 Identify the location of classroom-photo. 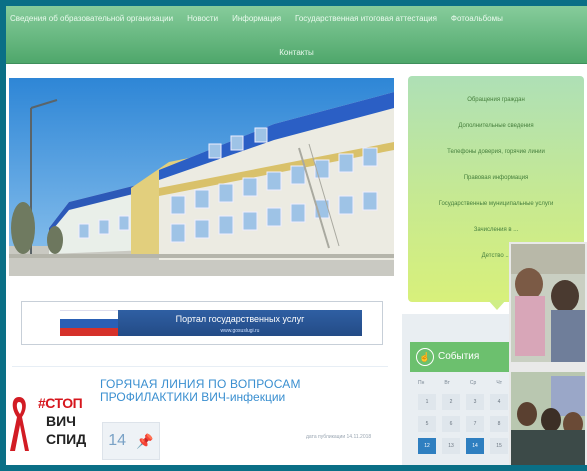
(548, 356).